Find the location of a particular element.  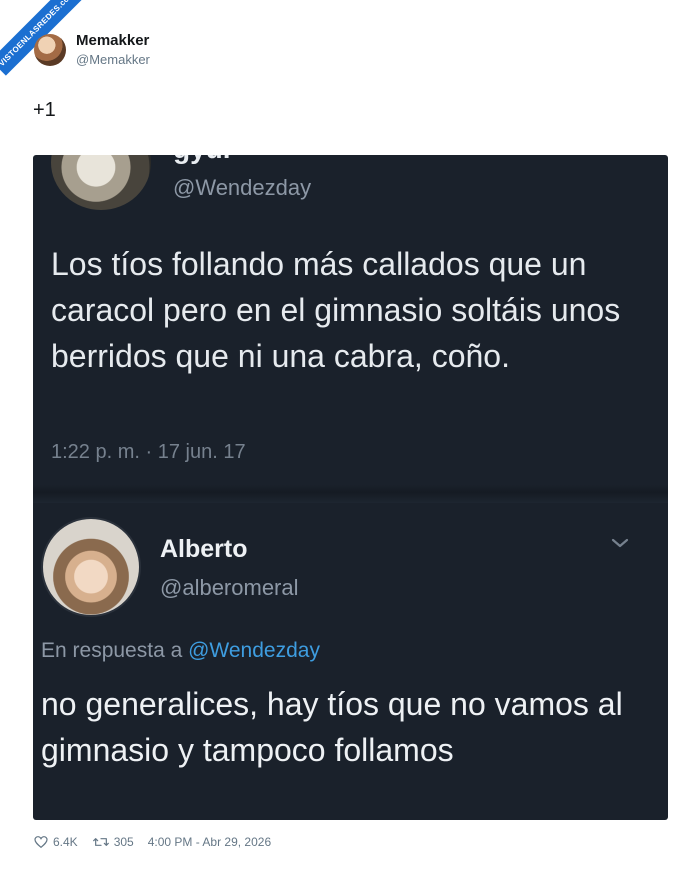

quoted-handle: @Wendezday is located at coordinates (242, 187).